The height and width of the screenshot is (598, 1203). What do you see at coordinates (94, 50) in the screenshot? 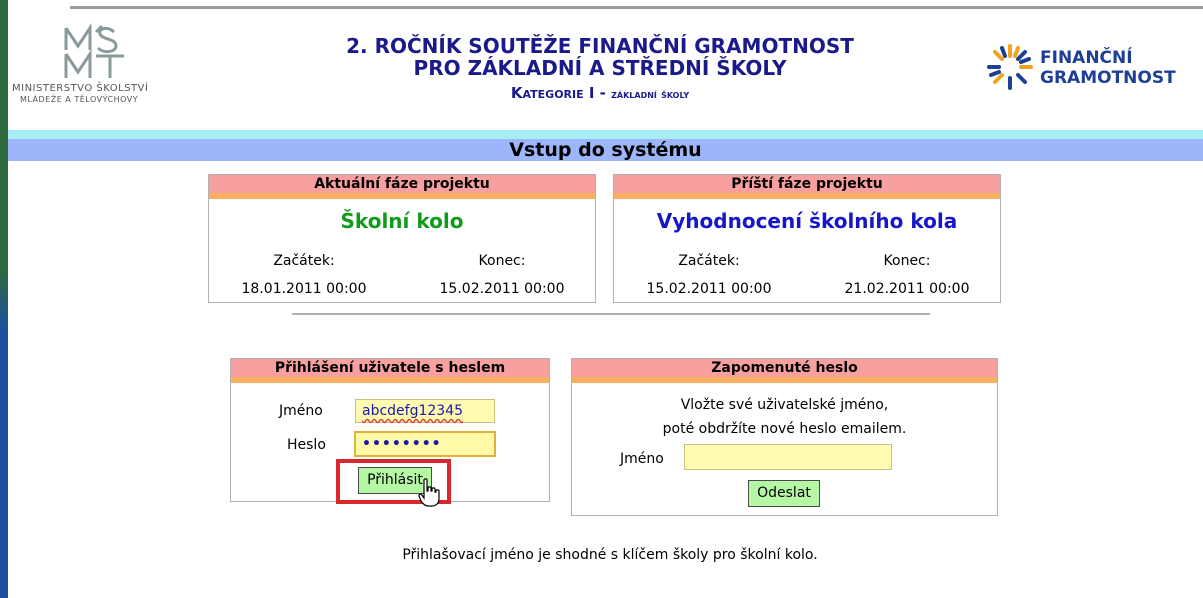
I see `msmt-logo-icon` at bounding box center [94, 50].